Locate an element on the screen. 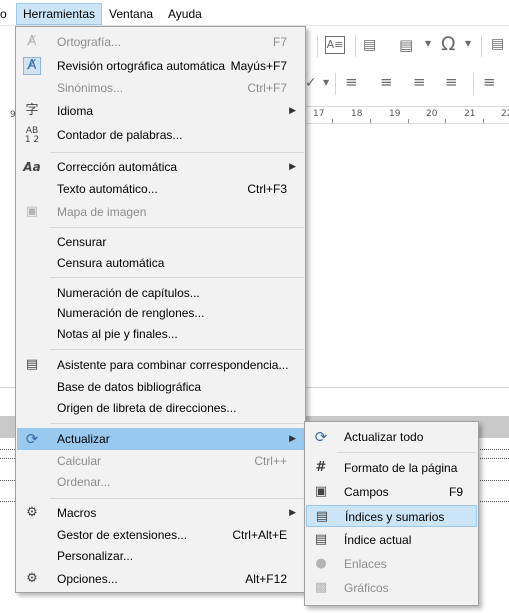 This screenshot has width=509, height=613. submenu-item-campos: ▣ Campos F9 is located at coordinates (391, 492).